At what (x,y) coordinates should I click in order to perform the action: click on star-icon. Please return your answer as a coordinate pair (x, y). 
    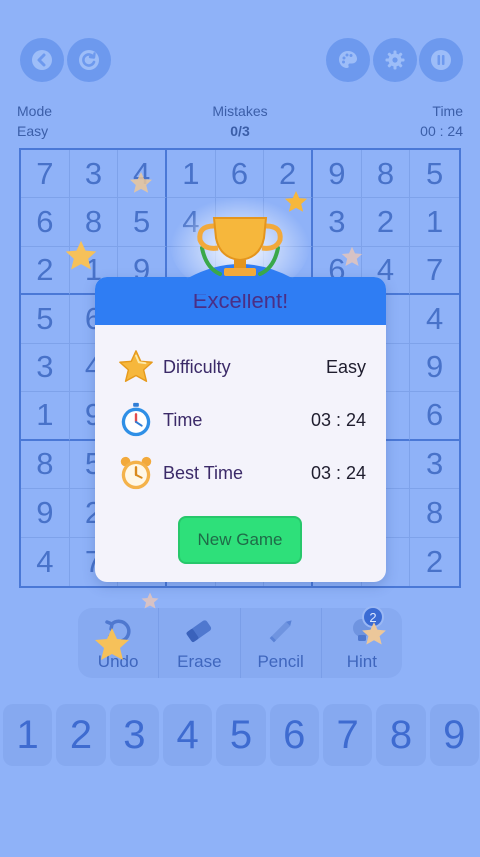
    Looking at the image, I should click on (136, 366).